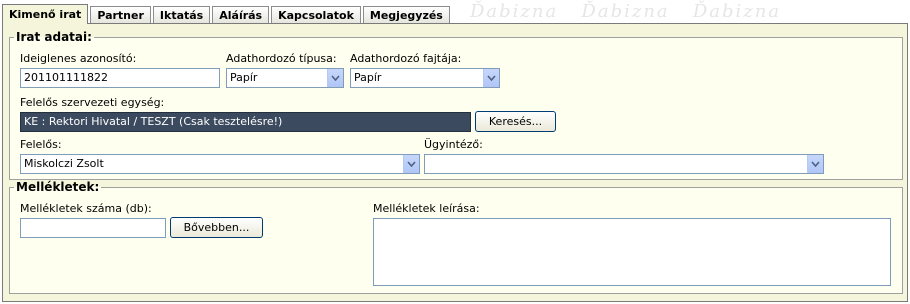 The width and height of the screenshot is (910, 304). What do you see at coordinates (120, 15) in the screenshot?
I see `tab-partner: Partner` at bounding box center [120, 15].